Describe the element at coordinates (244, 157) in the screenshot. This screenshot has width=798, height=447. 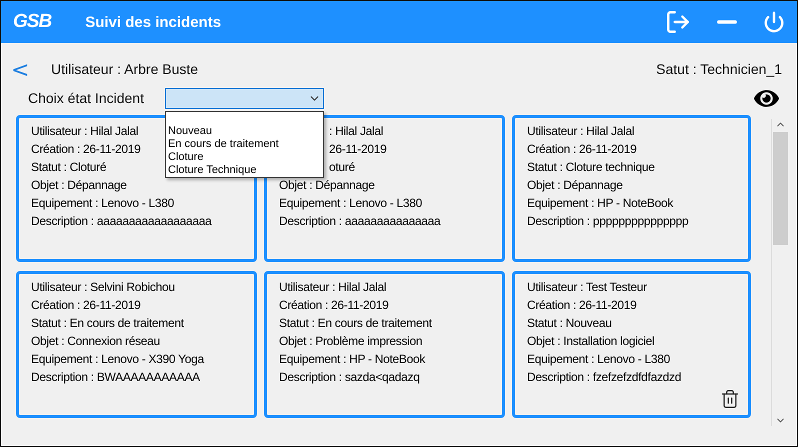
I see `dropdown-option: Cloture` at that location.